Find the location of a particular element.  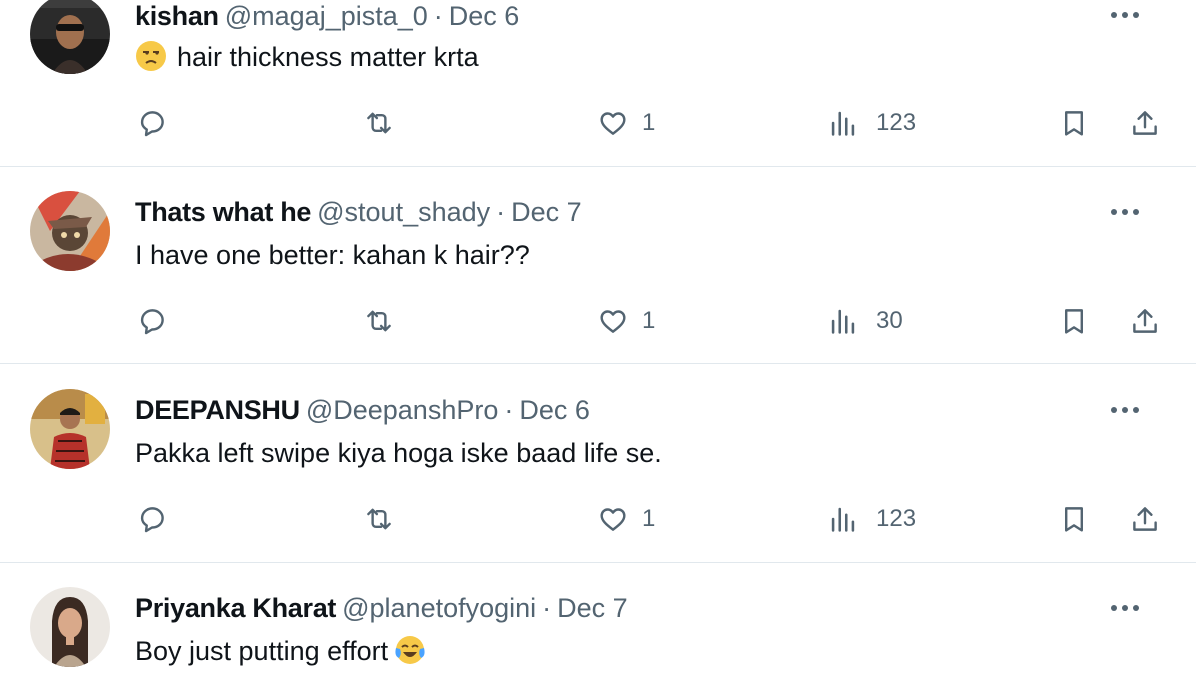

tweet-header: kishan @magaj_pista_0 · Dec 6 is located at coordinates (327, 16).